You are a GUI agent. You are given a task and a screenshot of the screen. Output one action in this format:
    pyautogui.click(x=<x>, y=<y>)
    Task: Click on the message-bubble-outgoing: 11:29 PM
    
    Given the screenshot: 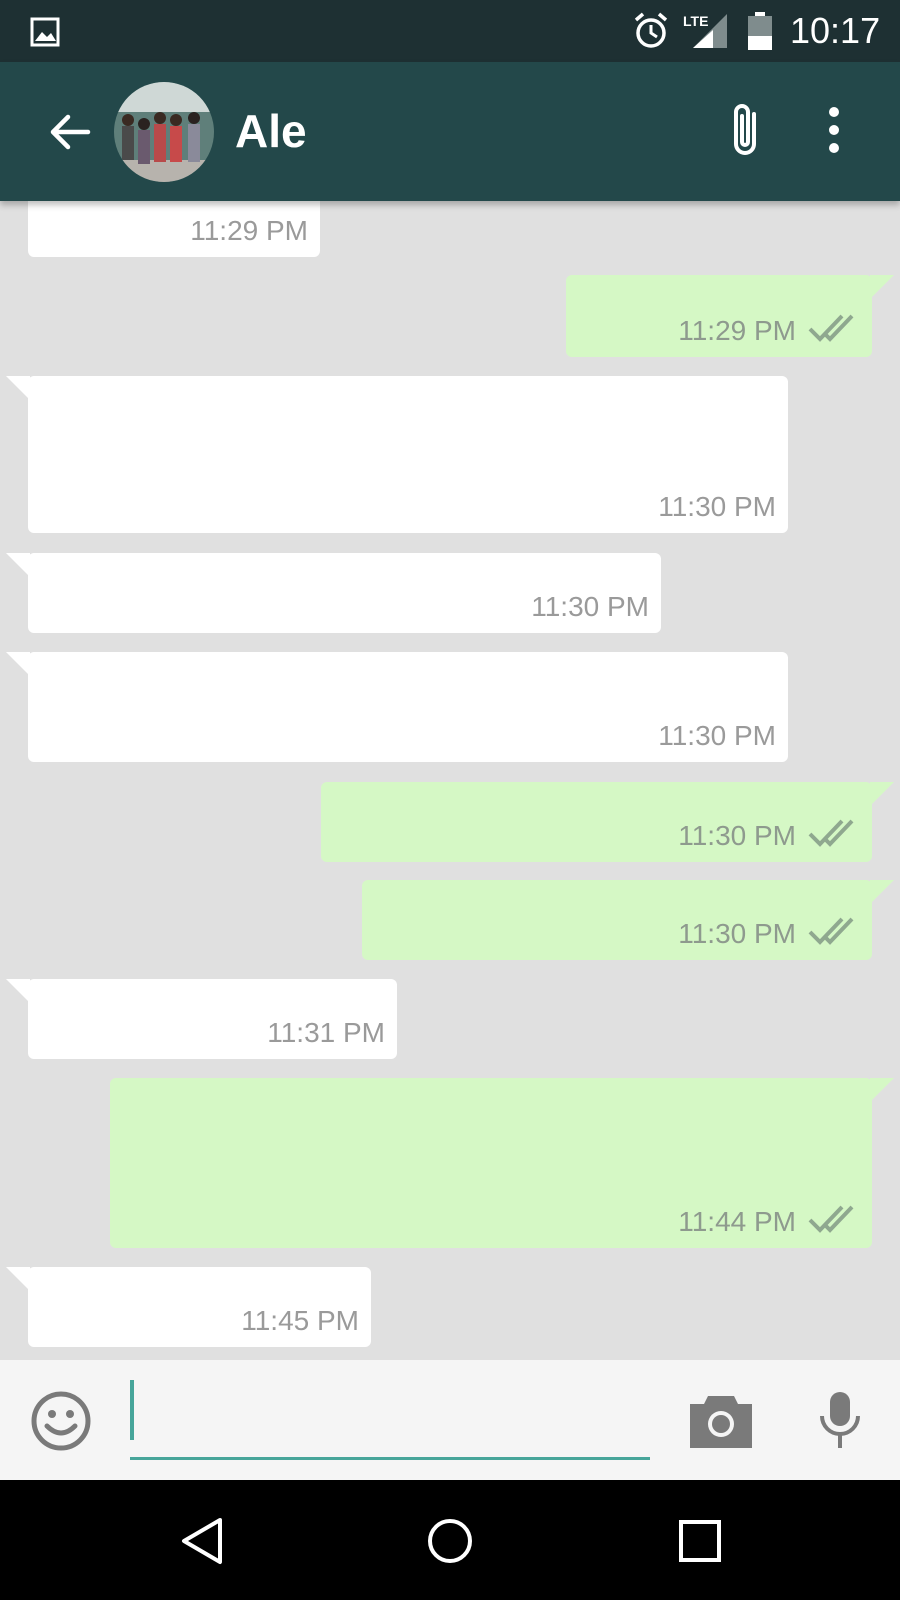 What is the action you would take?
    pyautogui.click(x=730, y=316)
    